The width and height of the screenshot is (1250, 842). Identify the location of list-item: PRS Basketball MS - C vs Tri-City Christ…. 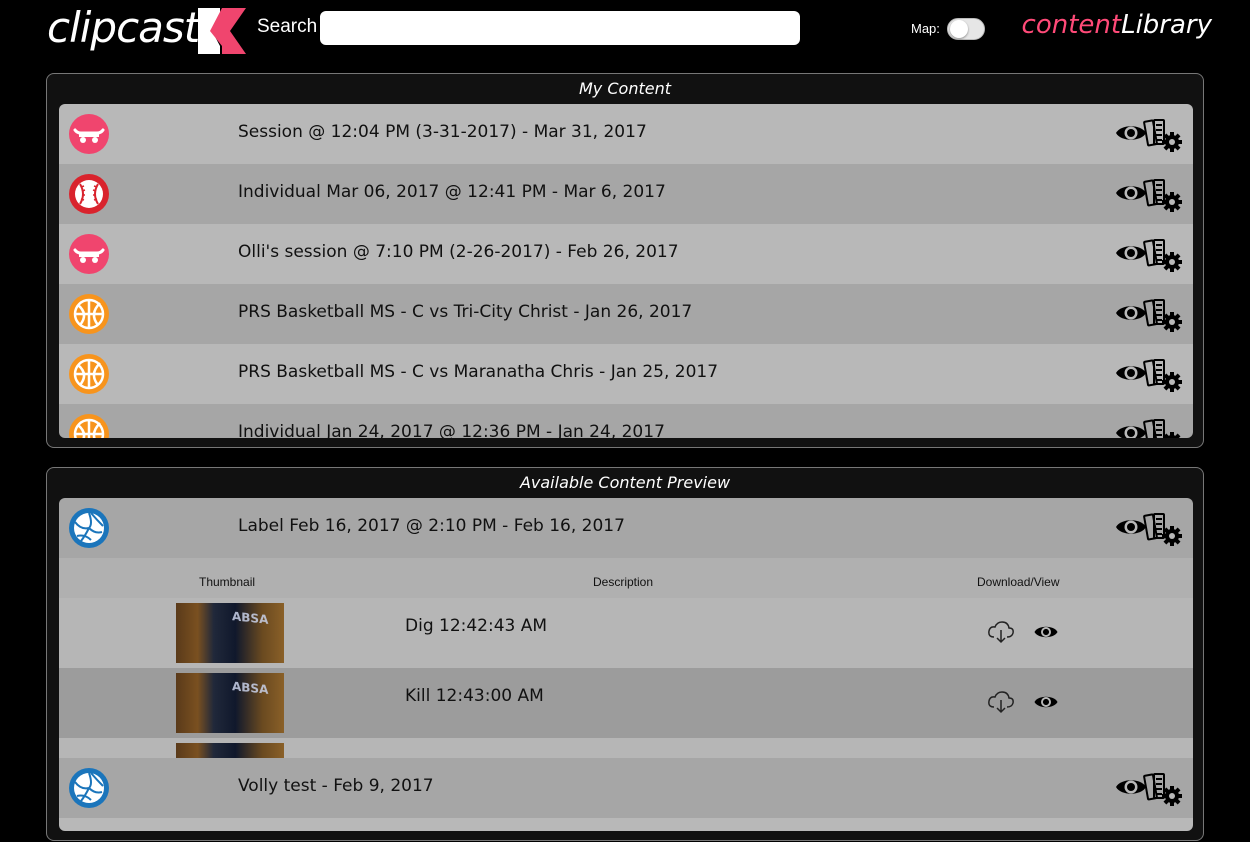
(626, 314).